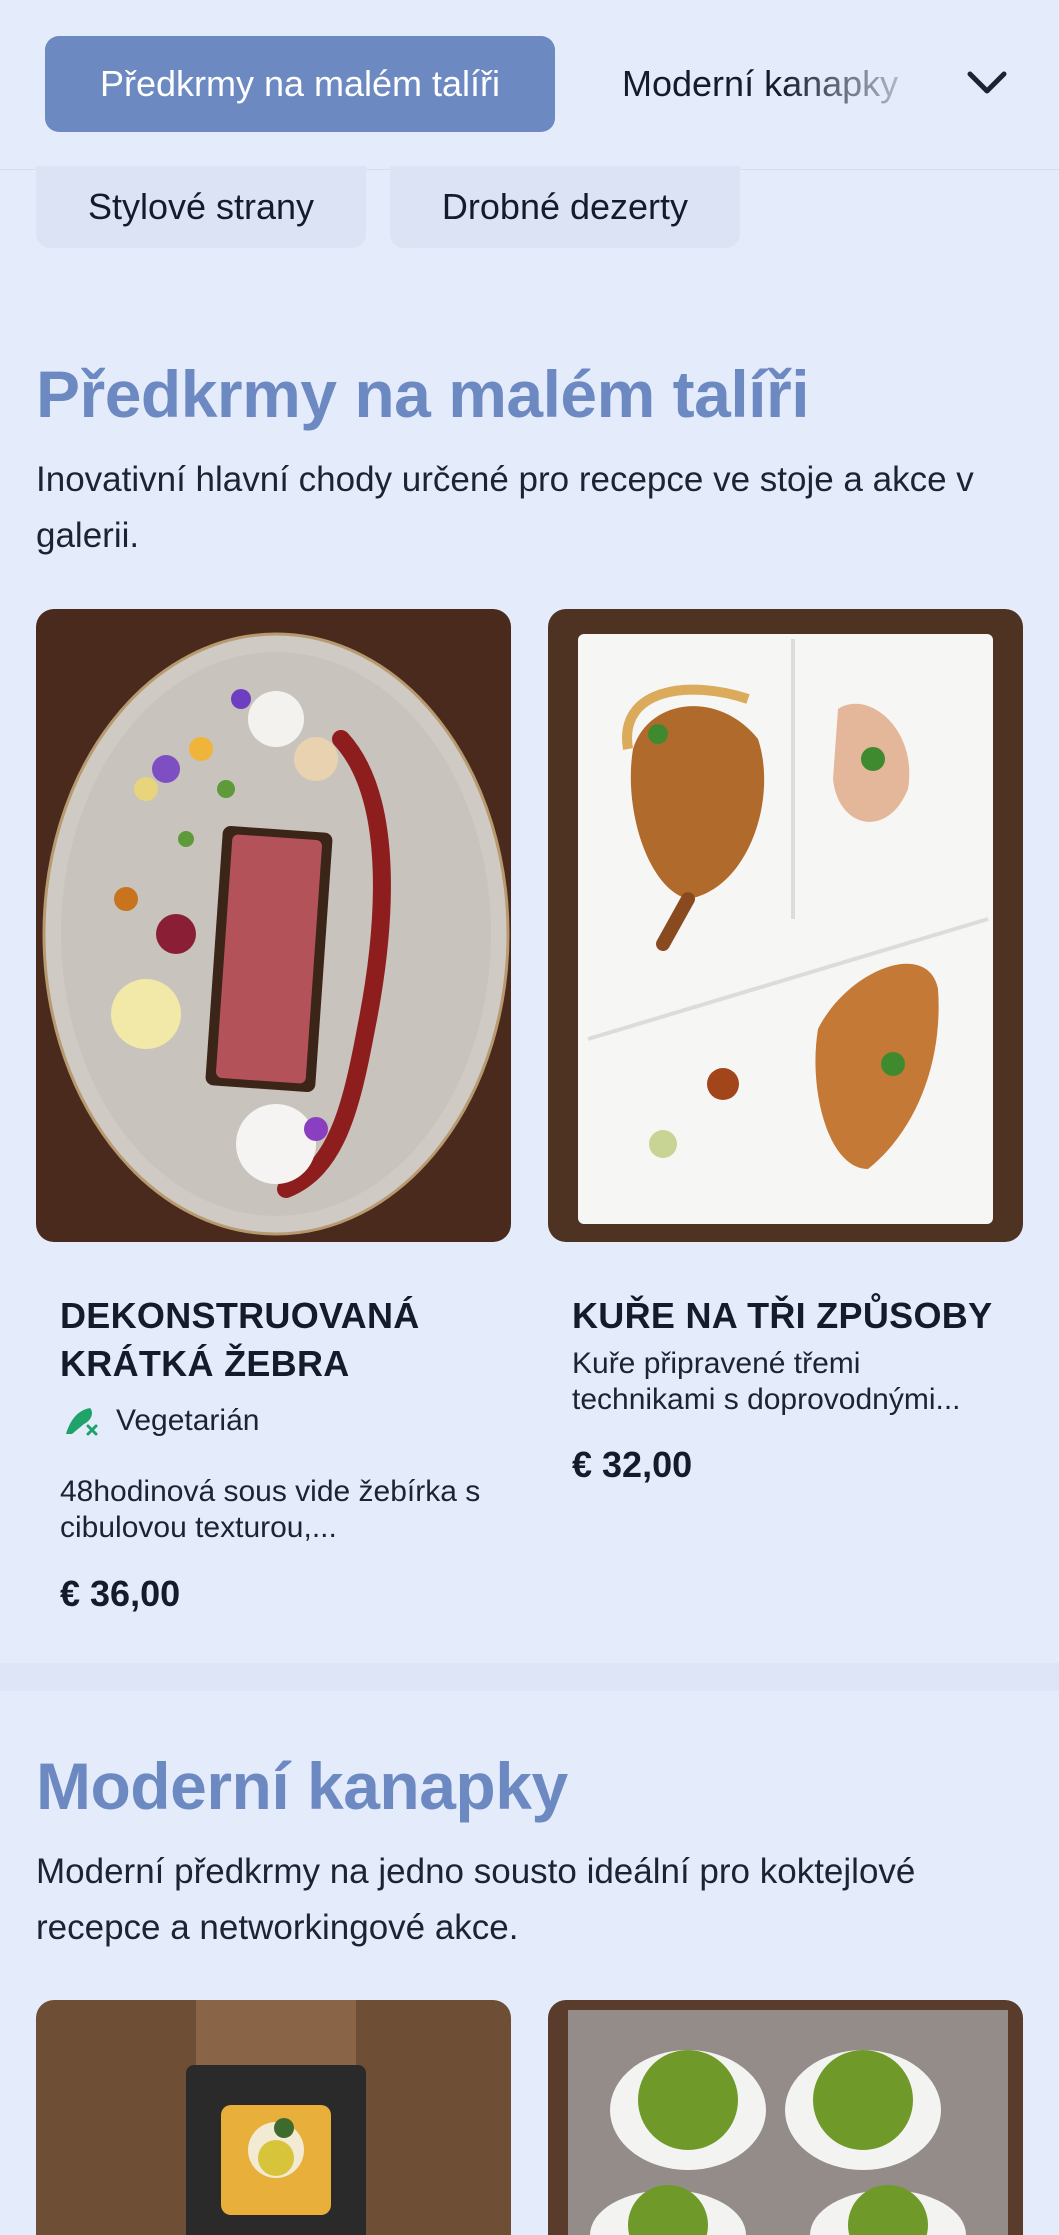  I want to click on dish-name: KUŘE NA TŘI ZPŮSOBY, so click(792, 1316).